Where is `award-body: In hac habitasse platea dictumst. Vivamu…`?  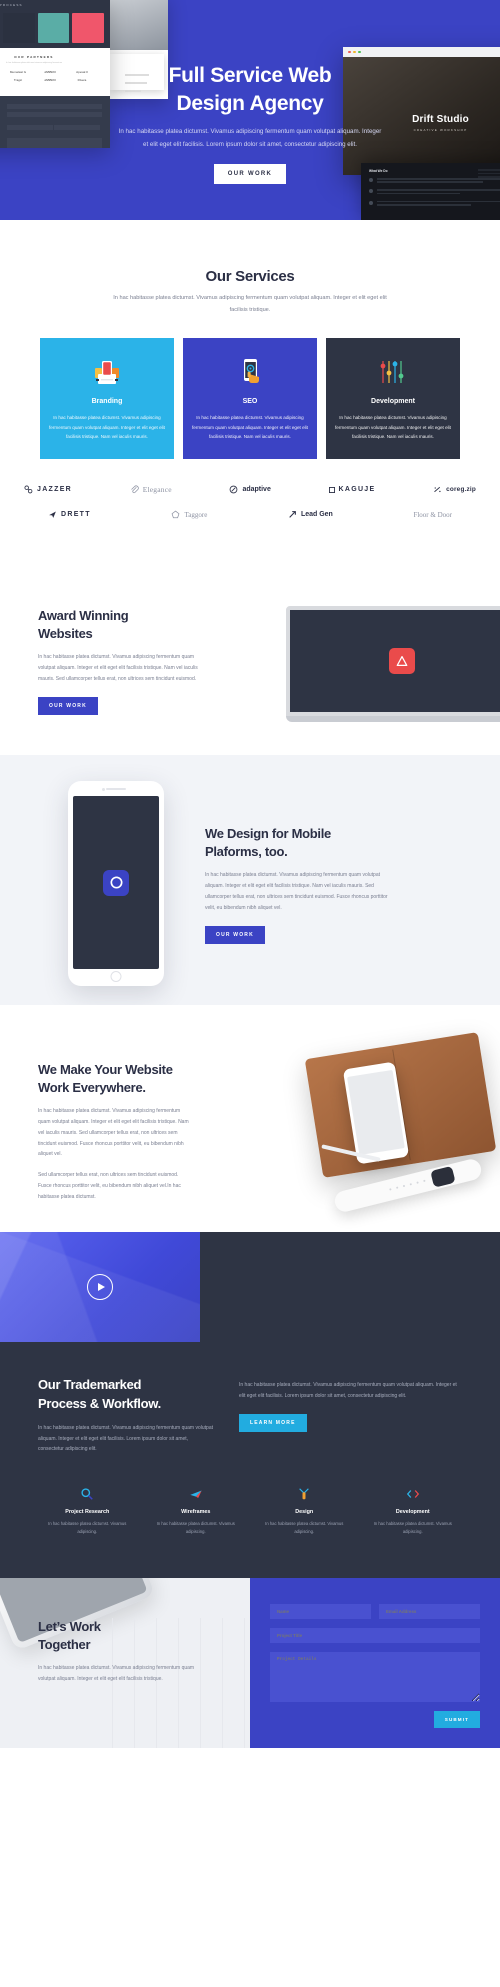 award-body: In hac habitasse platea dictumst. Vivamu… is located at coordinates (118, 668).